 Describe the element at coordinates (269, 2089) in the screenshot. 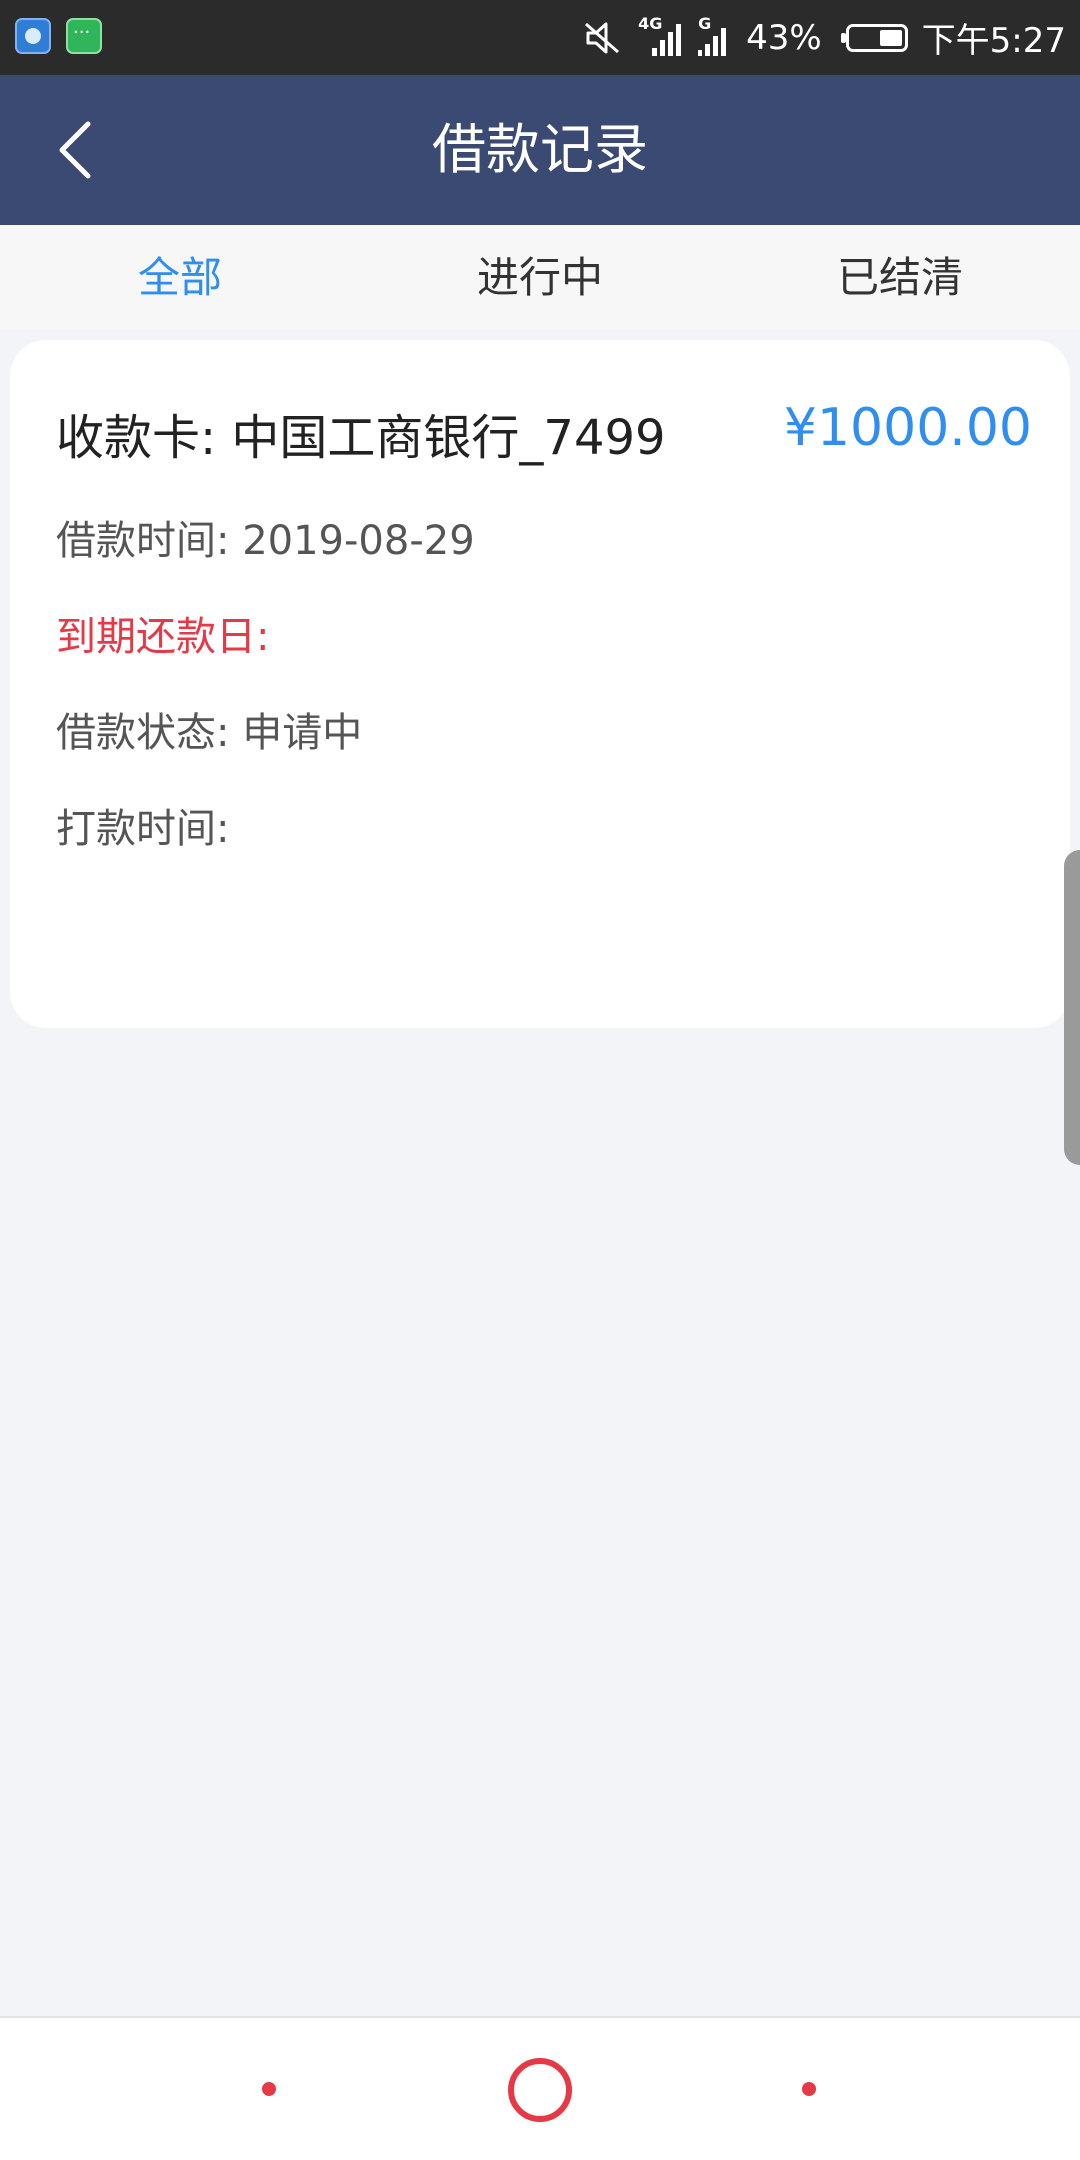

I see `nav-dot-left` at that location.